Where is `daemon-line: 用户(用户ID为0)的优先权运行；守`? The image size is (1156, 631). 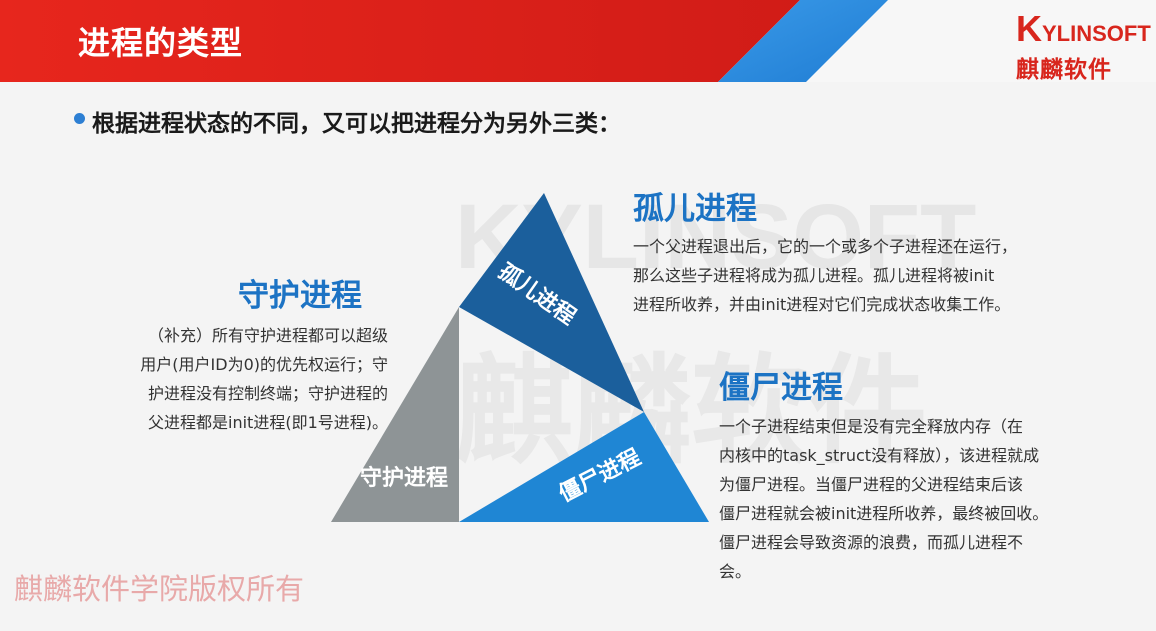 daemon-line: 用户(用户ID为0)的优先权运行；守 is located at coordinates (264, 364).